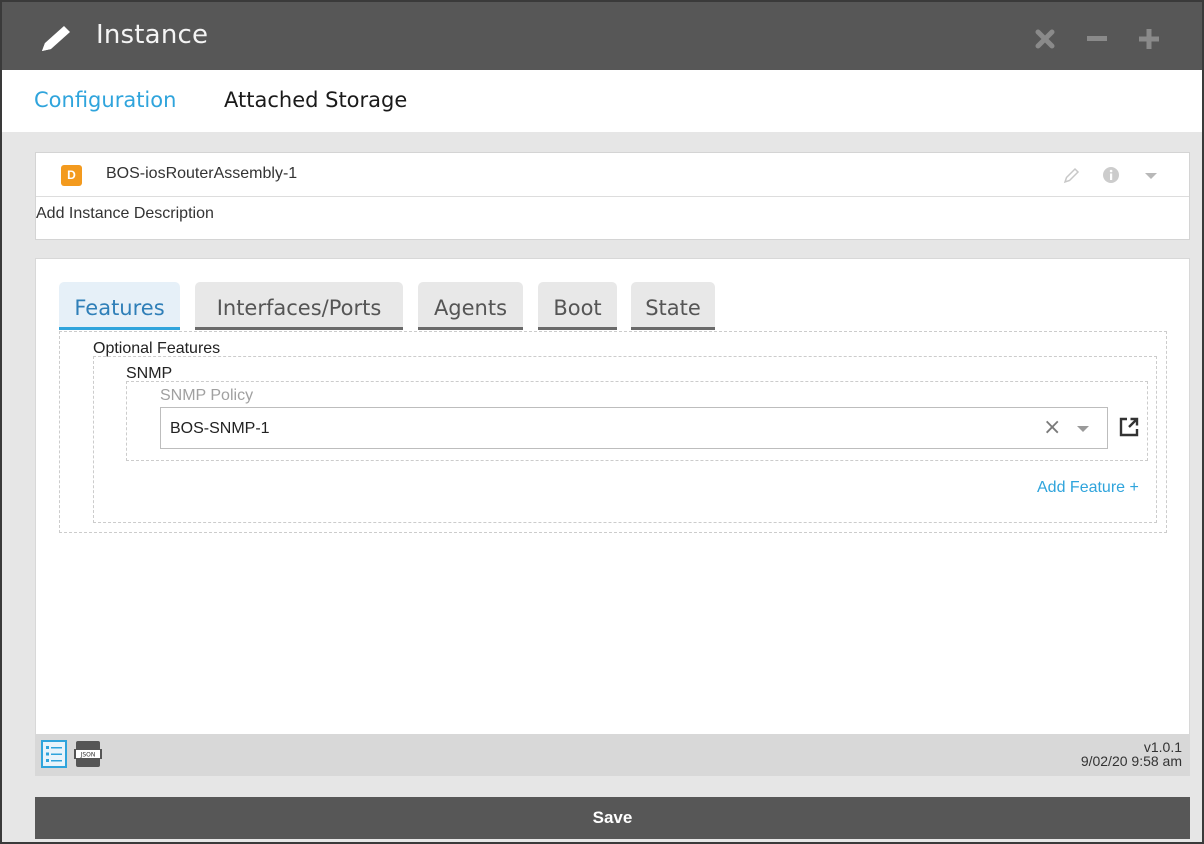 This screenshot has width=1204, height=844. Describe the element at coordinates (1111, 175) in the screenshot. I see `info-icon` at that location.